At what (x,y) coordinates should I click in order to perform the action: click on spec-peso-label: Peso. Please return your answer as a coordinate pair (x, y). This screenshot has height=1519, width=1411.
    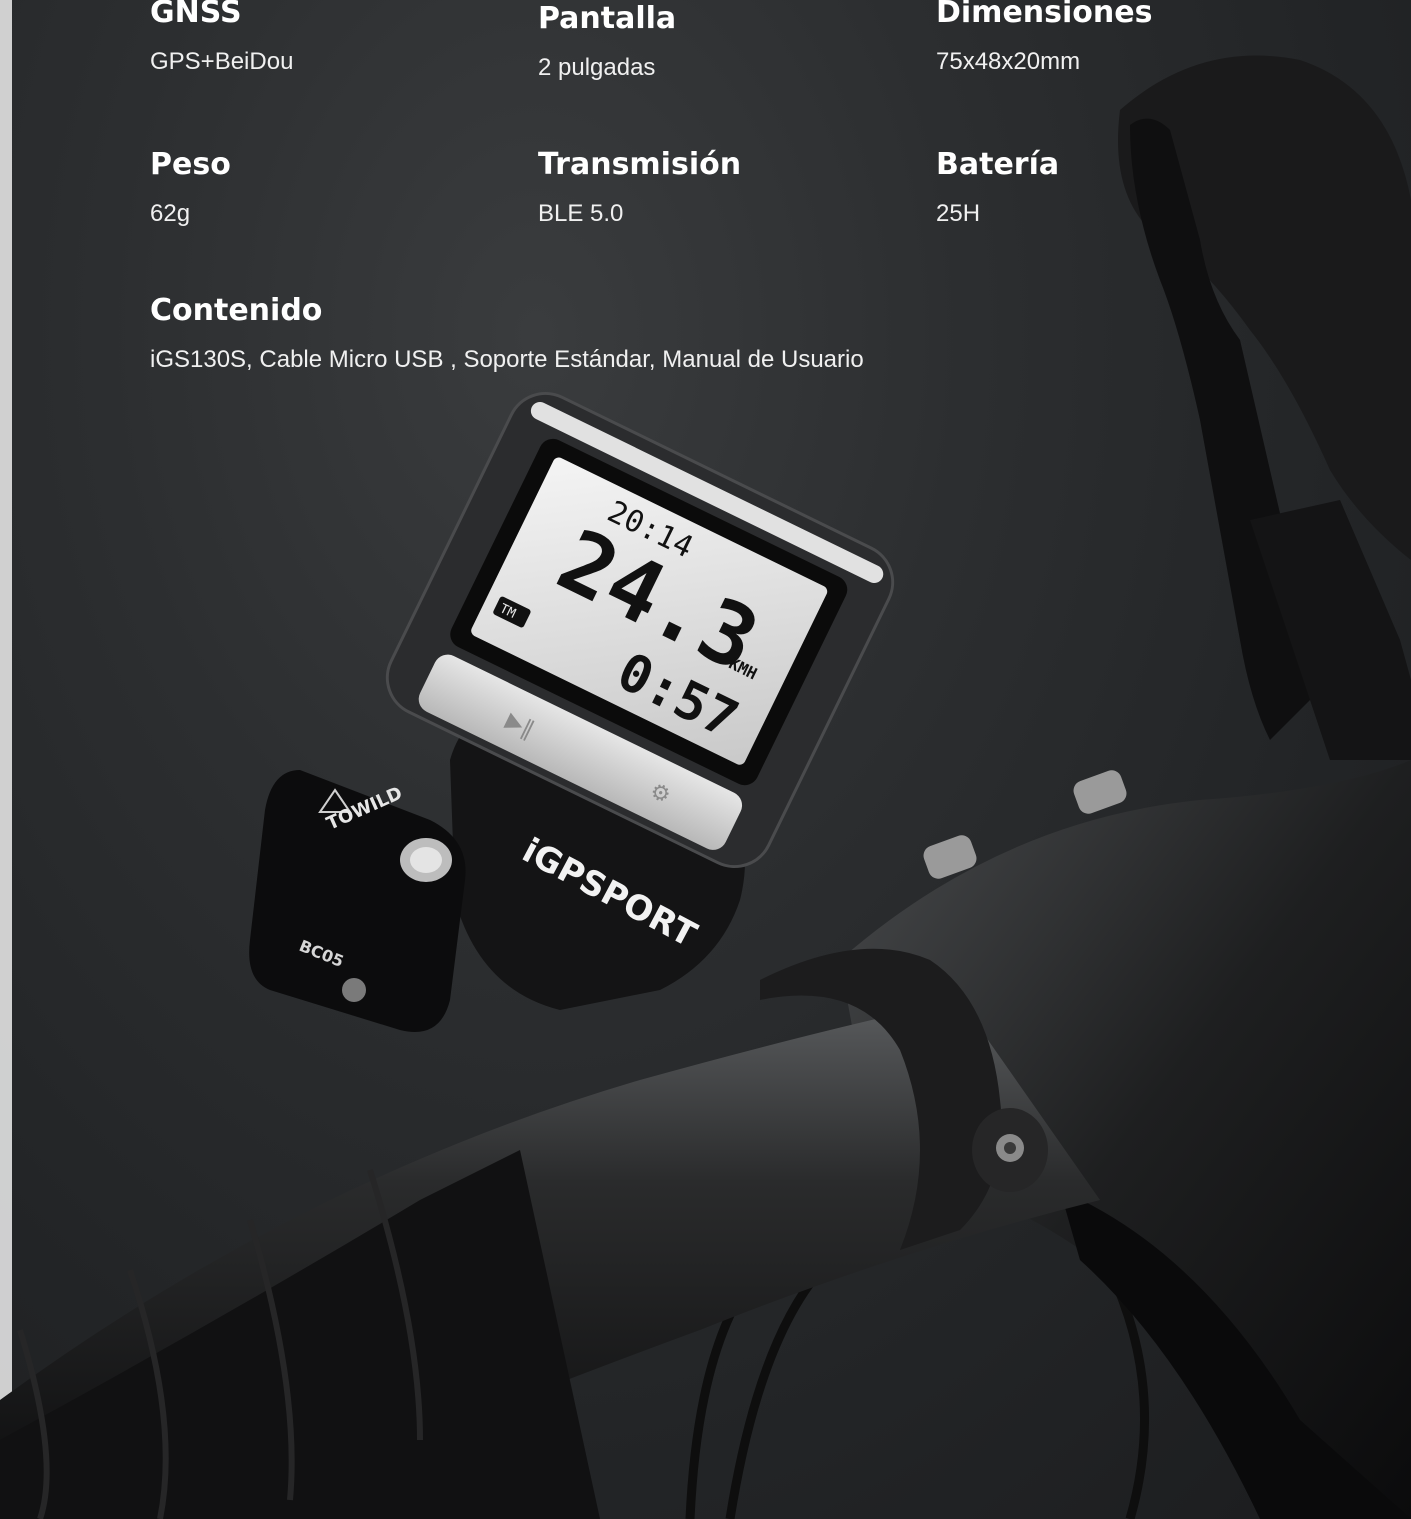
    Looking at the image, I should click on (190, 164).